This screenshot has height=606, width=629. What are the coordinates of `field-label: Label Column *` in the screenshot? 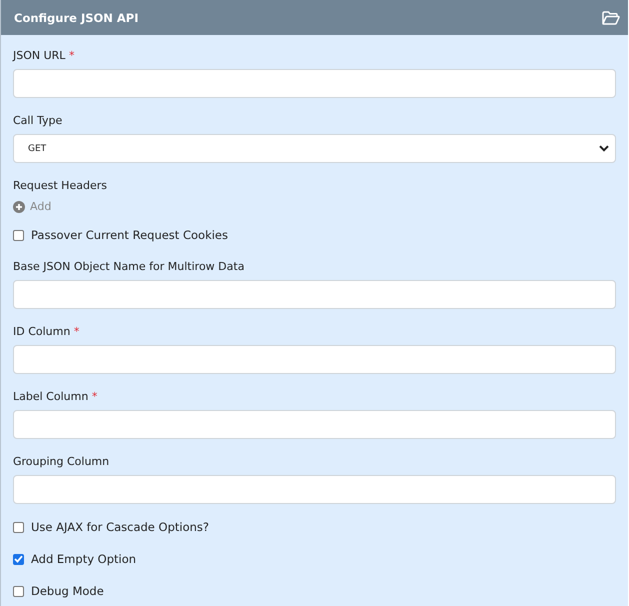 It's located at (55, 397).